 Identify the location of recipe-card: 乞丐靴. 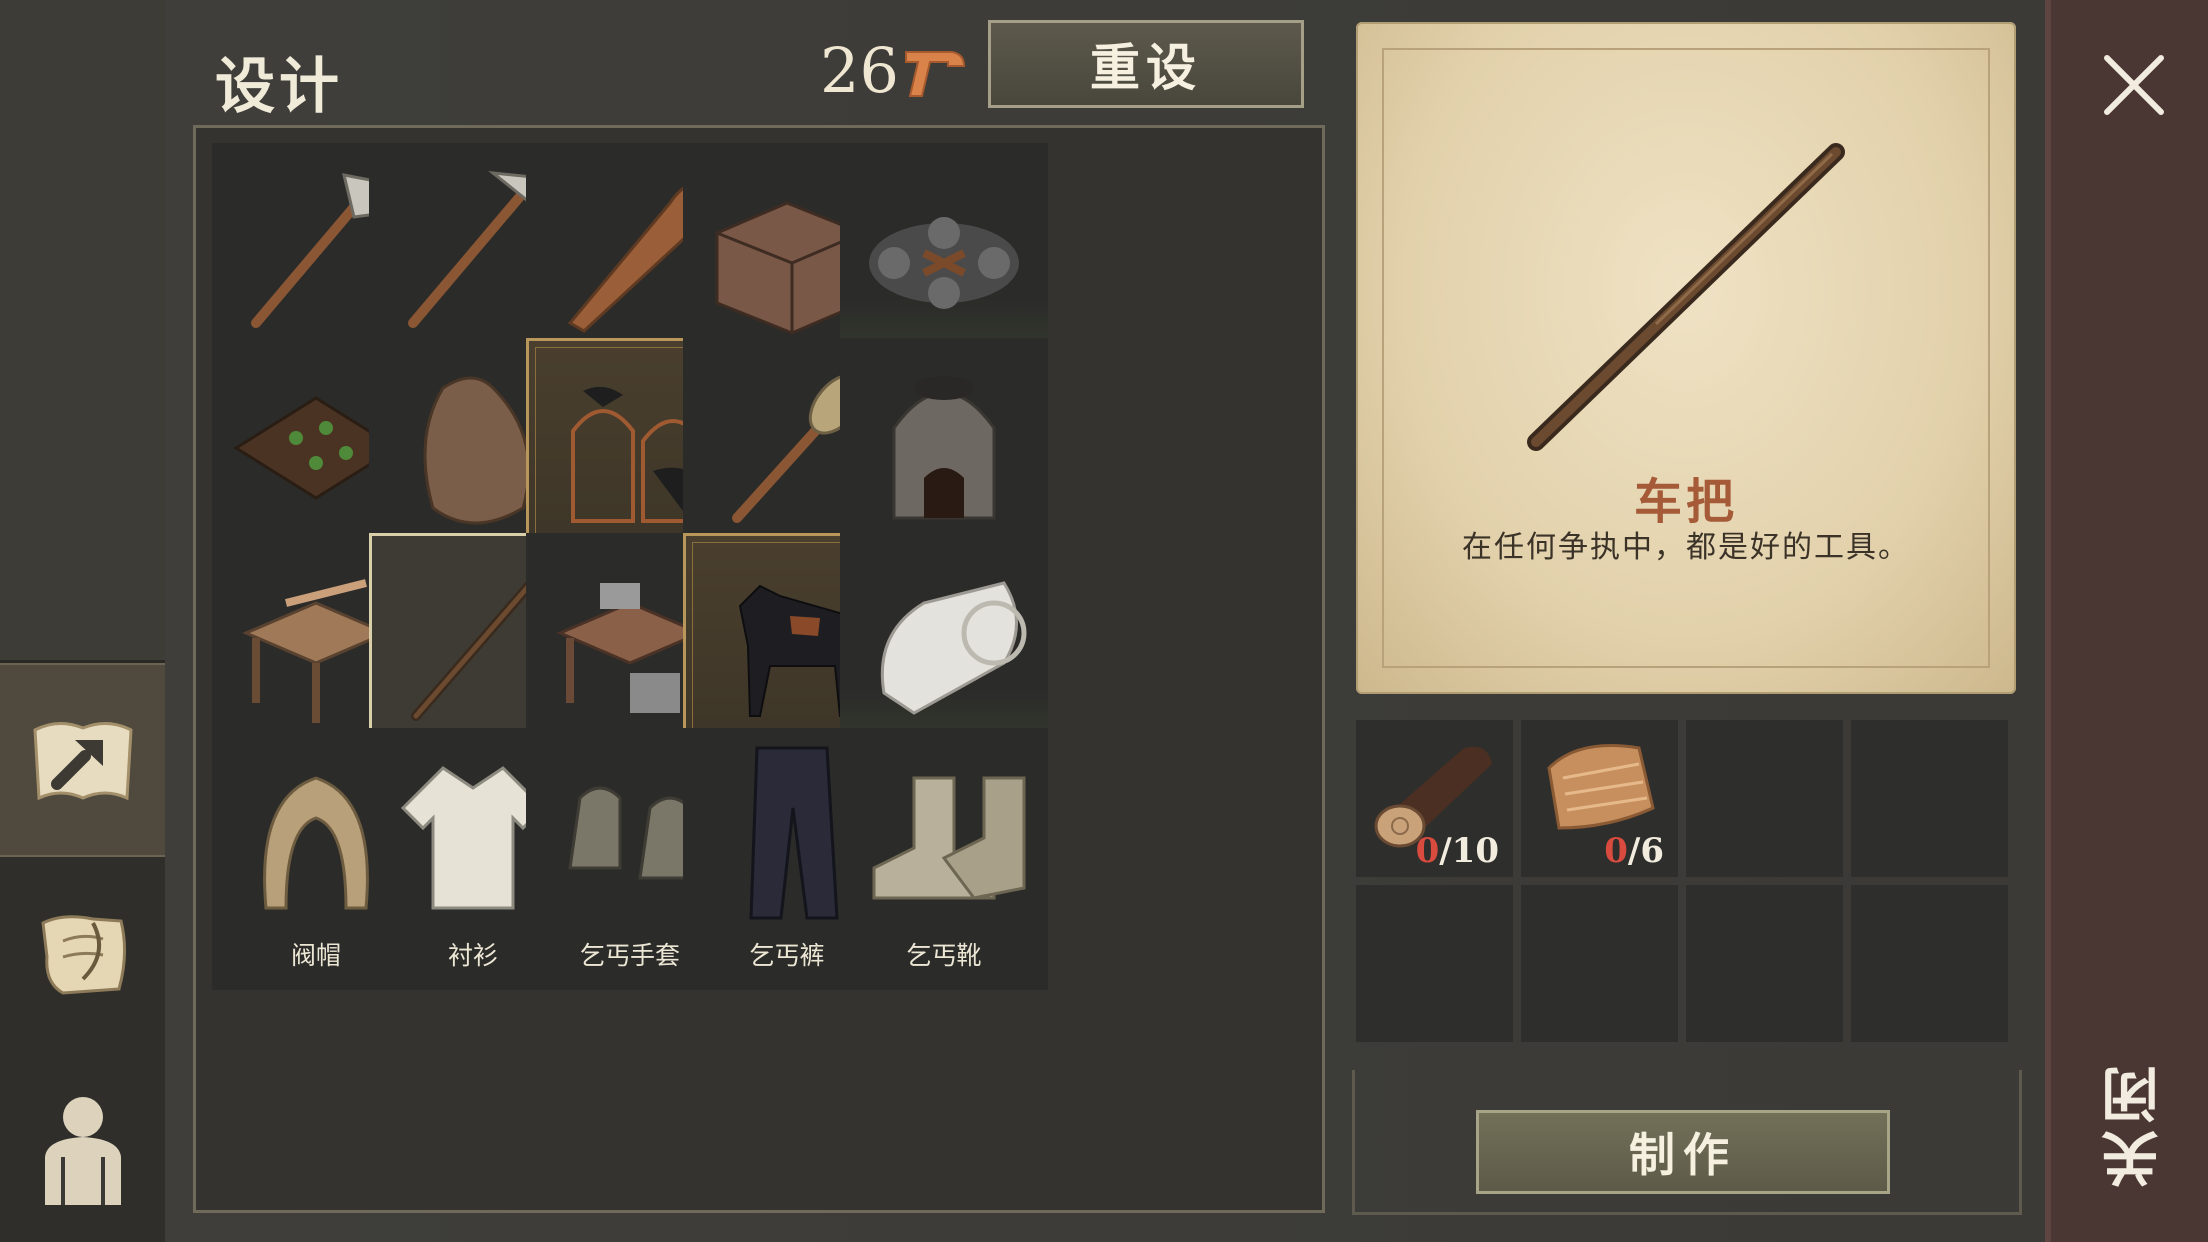
(944, 859).